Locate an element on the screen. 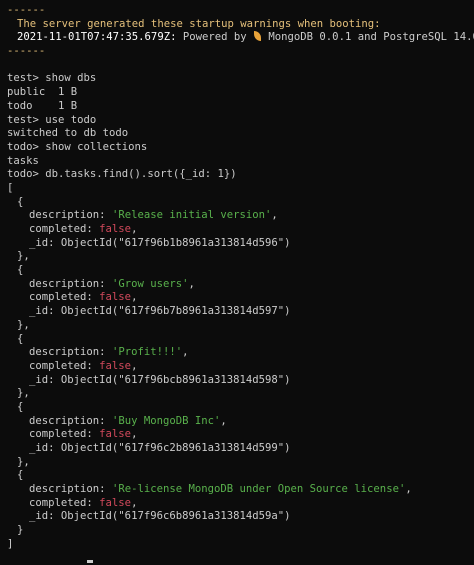 This screenshot has height=565, width=474. powered-by-text: Powered by is located at coordinates (214, 37).